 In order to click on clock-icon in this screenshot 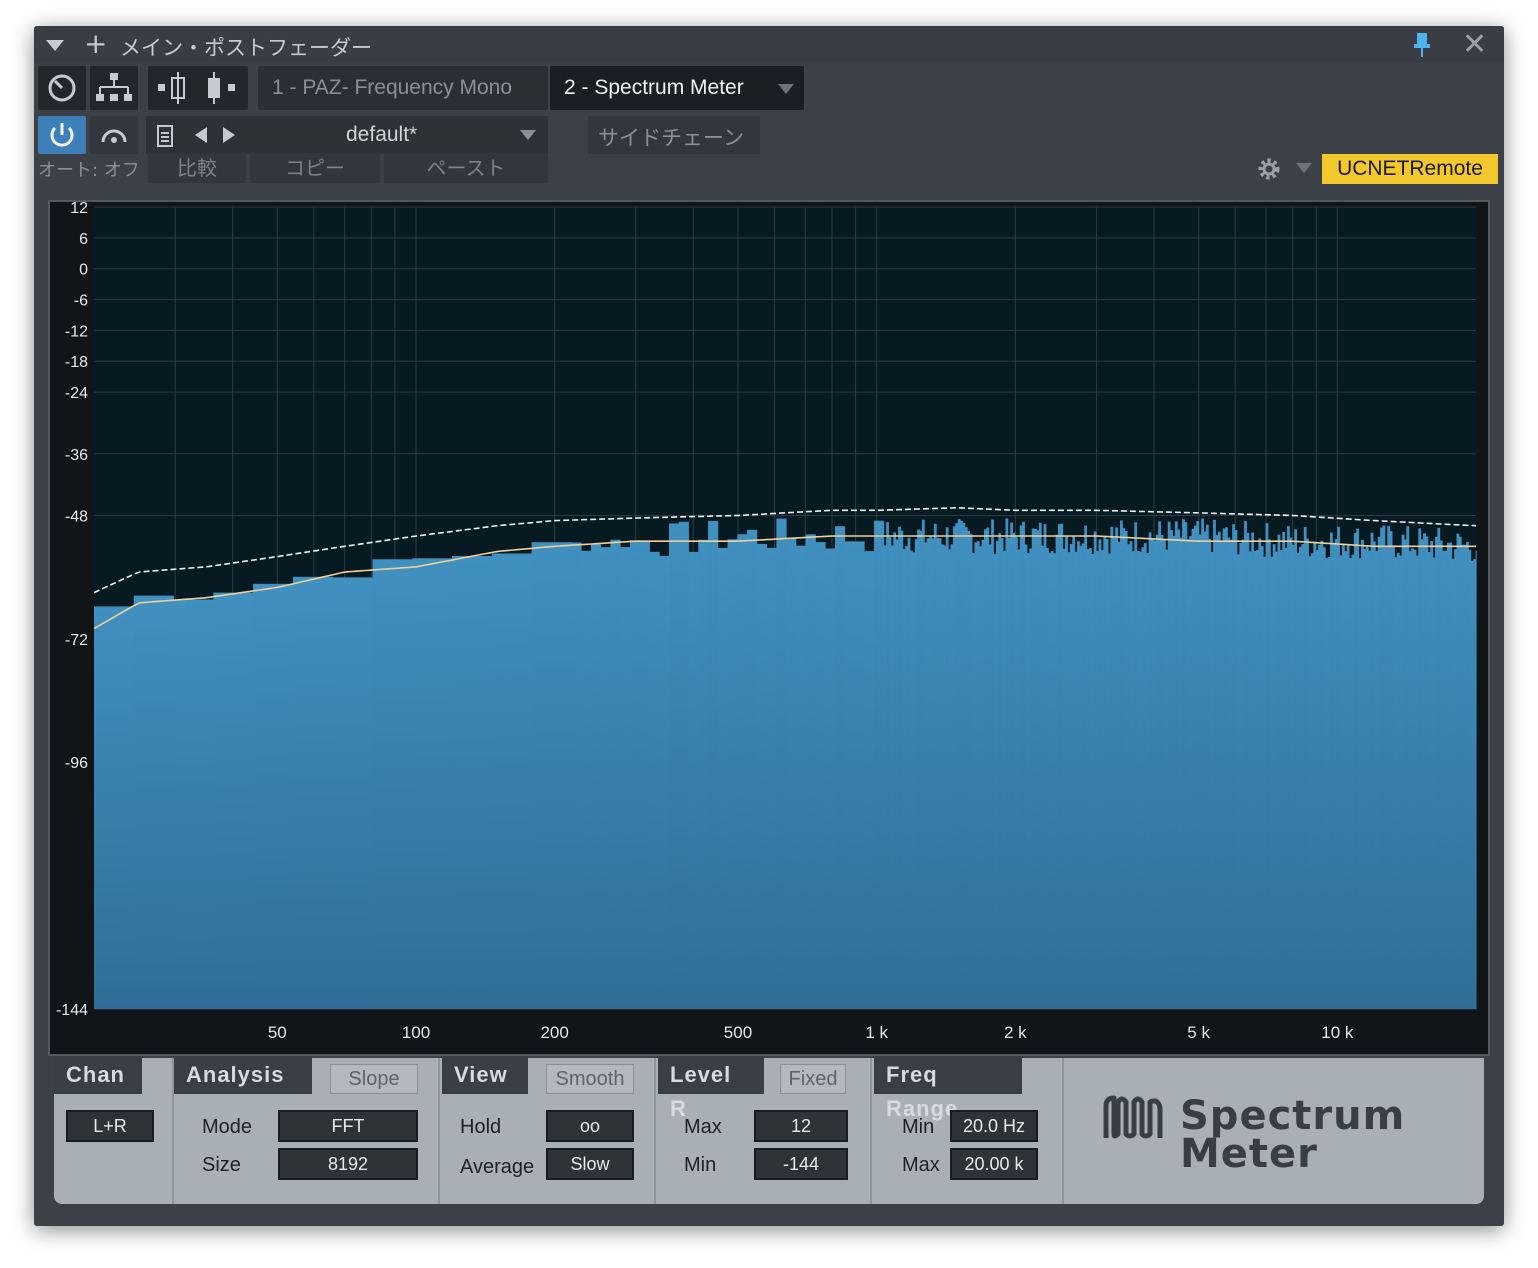, I will do `click(62, 88)`.